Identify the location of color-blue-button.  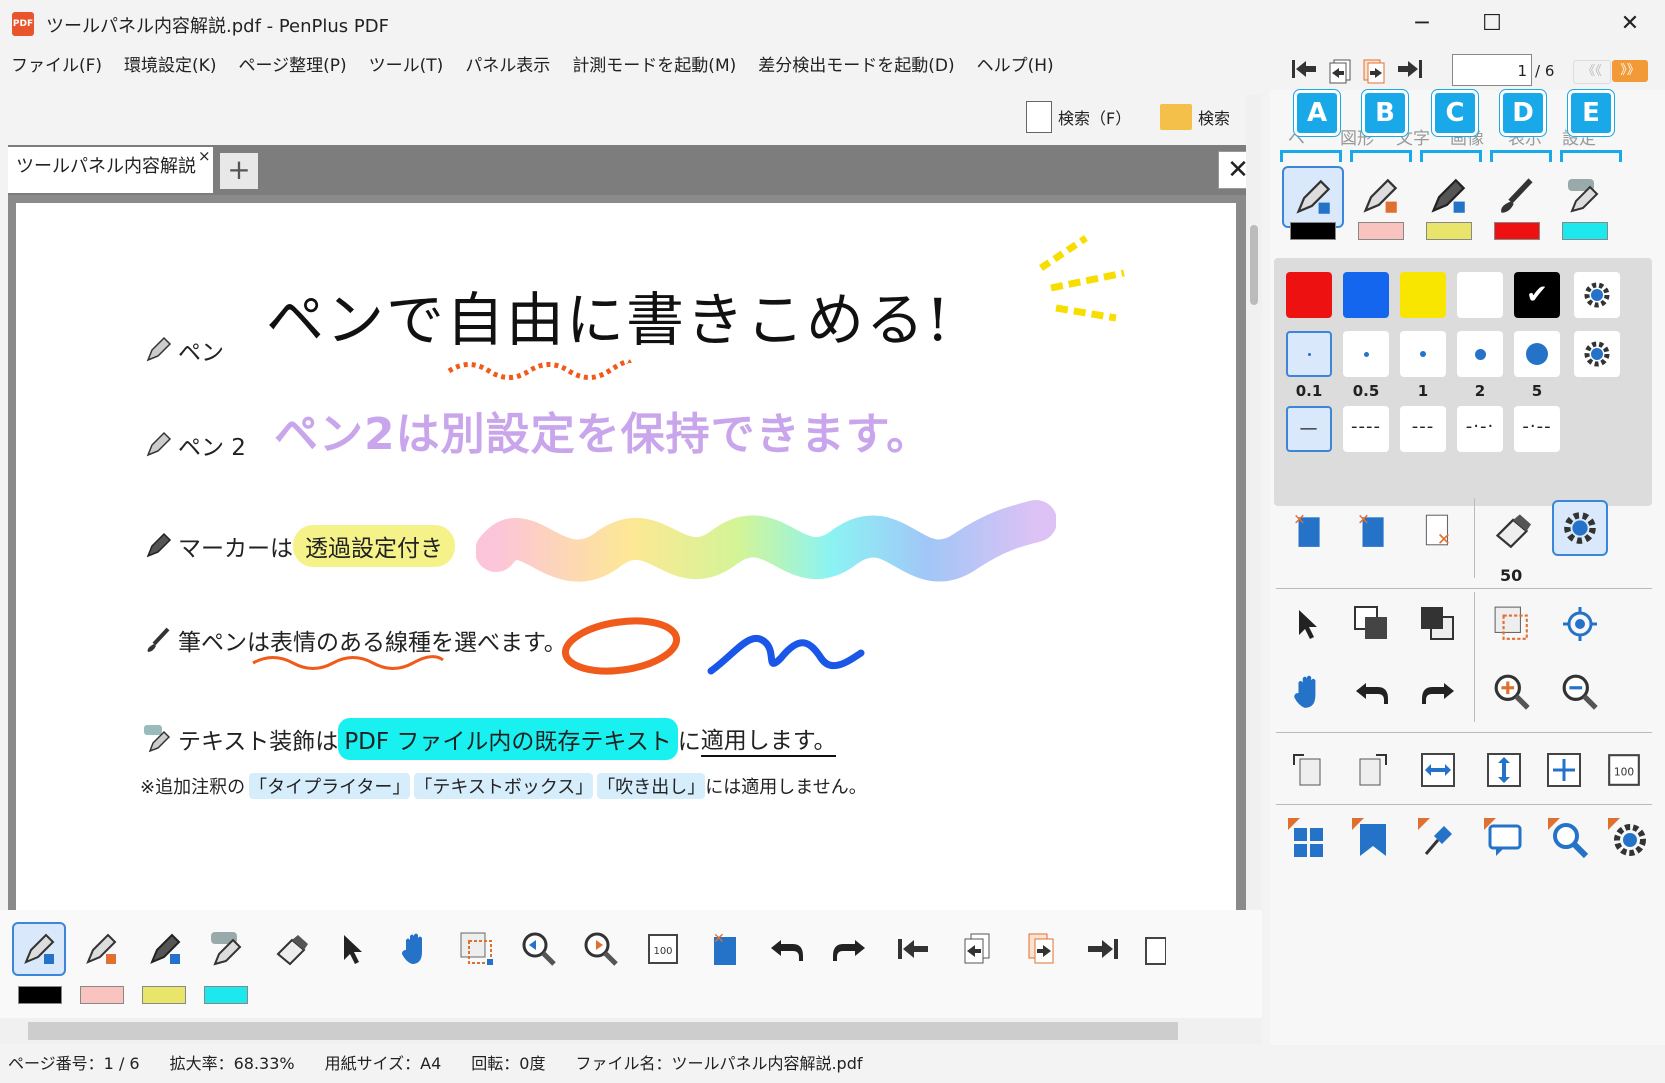
(1366, 295).